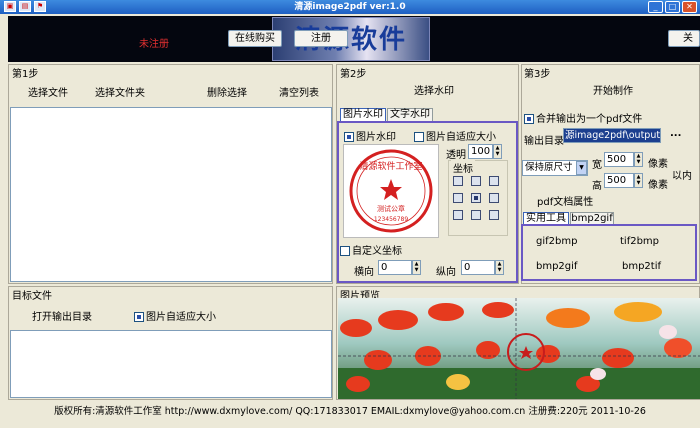 The height and width of the screenshot is (428, 700). Describe the element at coordinates (581, 168) in the screenshot. I see `chevron-down-icon: ▼` at that location.